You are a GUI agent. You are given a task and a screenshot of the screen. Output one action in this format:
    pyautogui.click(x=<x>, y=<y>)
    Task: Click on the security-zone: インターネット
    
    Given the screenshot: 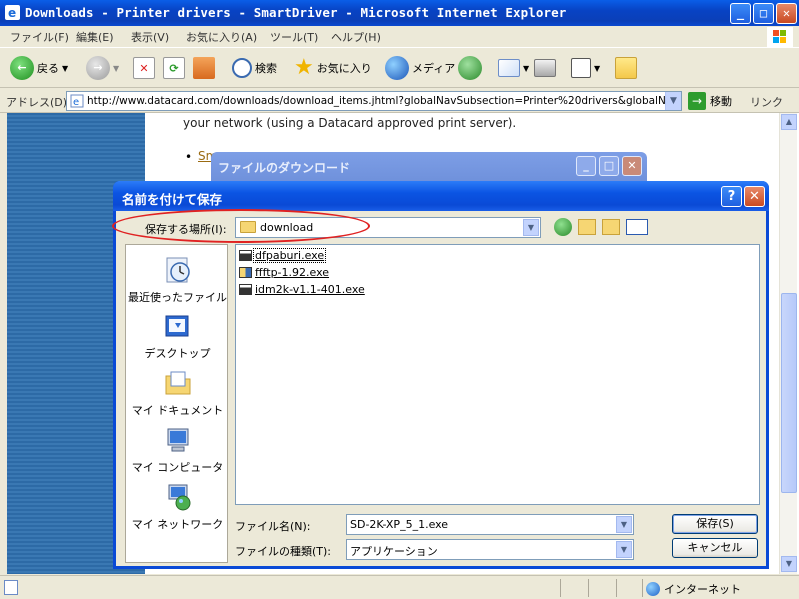 What is the action you would take?
    pyautogui.click(x=693, y=589)
    